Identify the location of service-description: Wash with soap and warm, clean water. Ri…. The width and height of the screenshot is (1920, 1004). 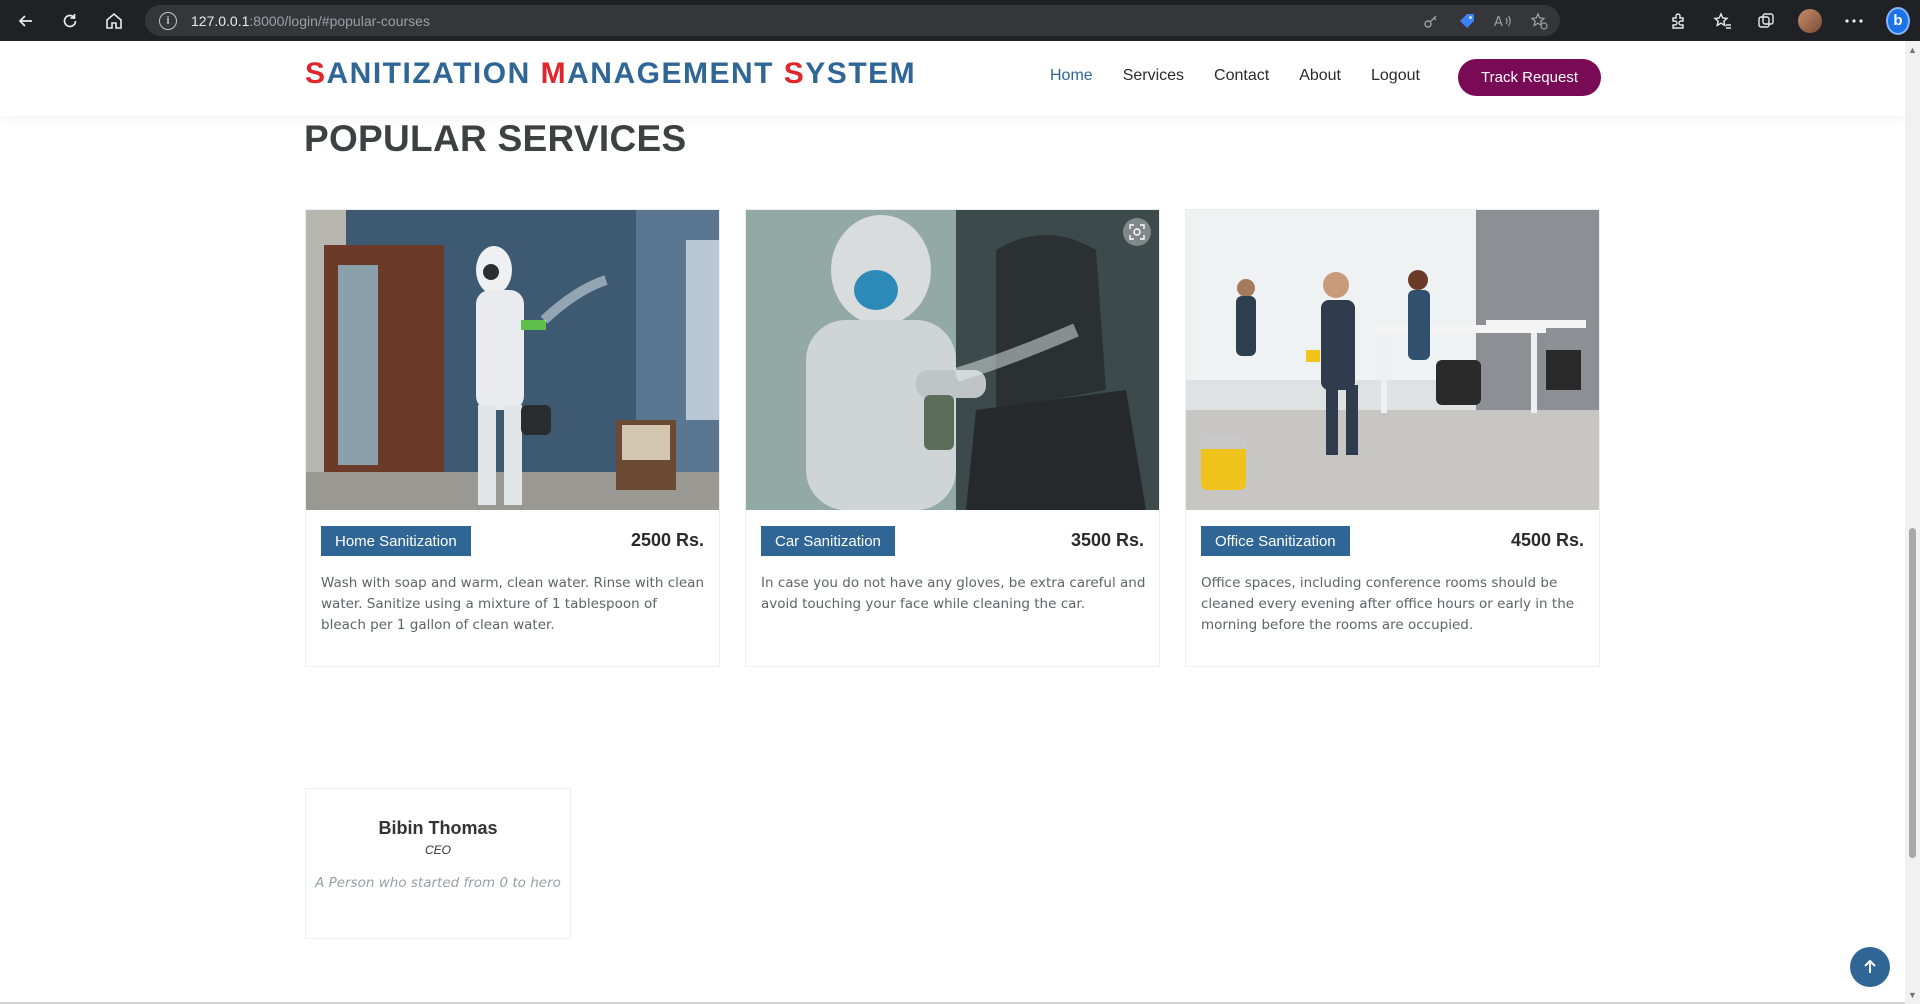
(513, 604).